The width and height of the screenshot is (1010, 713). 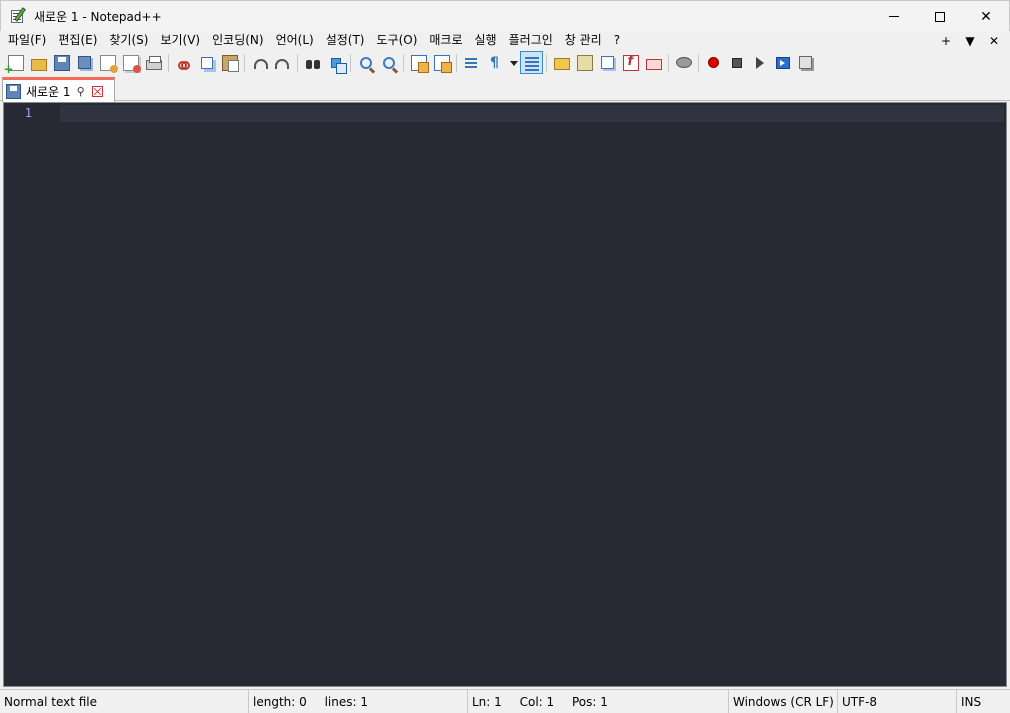 I want to click on open-file-button, so click(x=38, y=62).